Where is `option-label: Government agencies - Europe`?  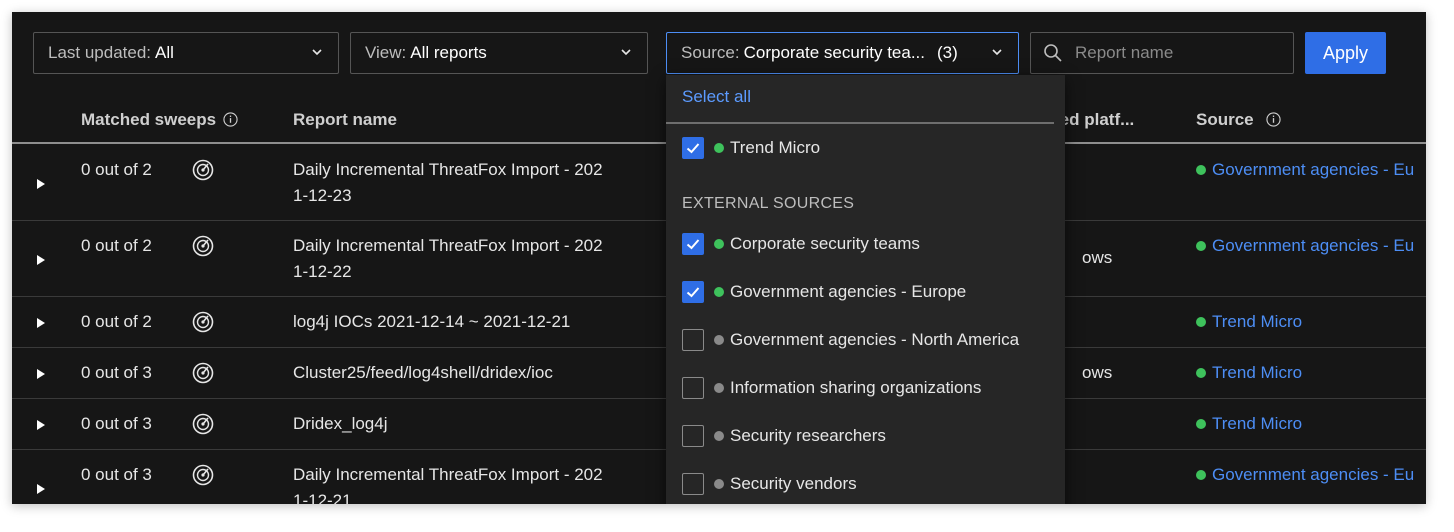 option-label: Government agencies - Europe is located at coordinates (848, 291).